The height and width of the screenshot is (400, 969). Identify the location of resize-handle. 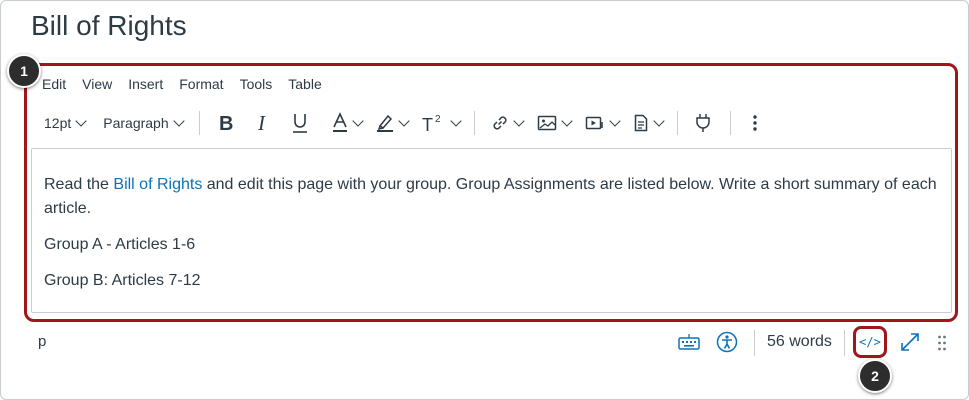
(942, 343).